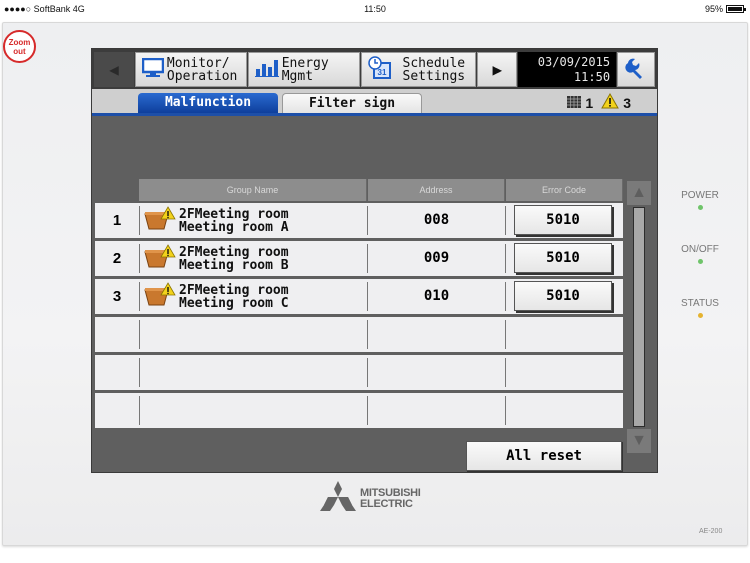 The height and width of the screenshot is (563, 750). I want to click on status-leds: POWER ON/OFF STATUS, so click(700, 271).